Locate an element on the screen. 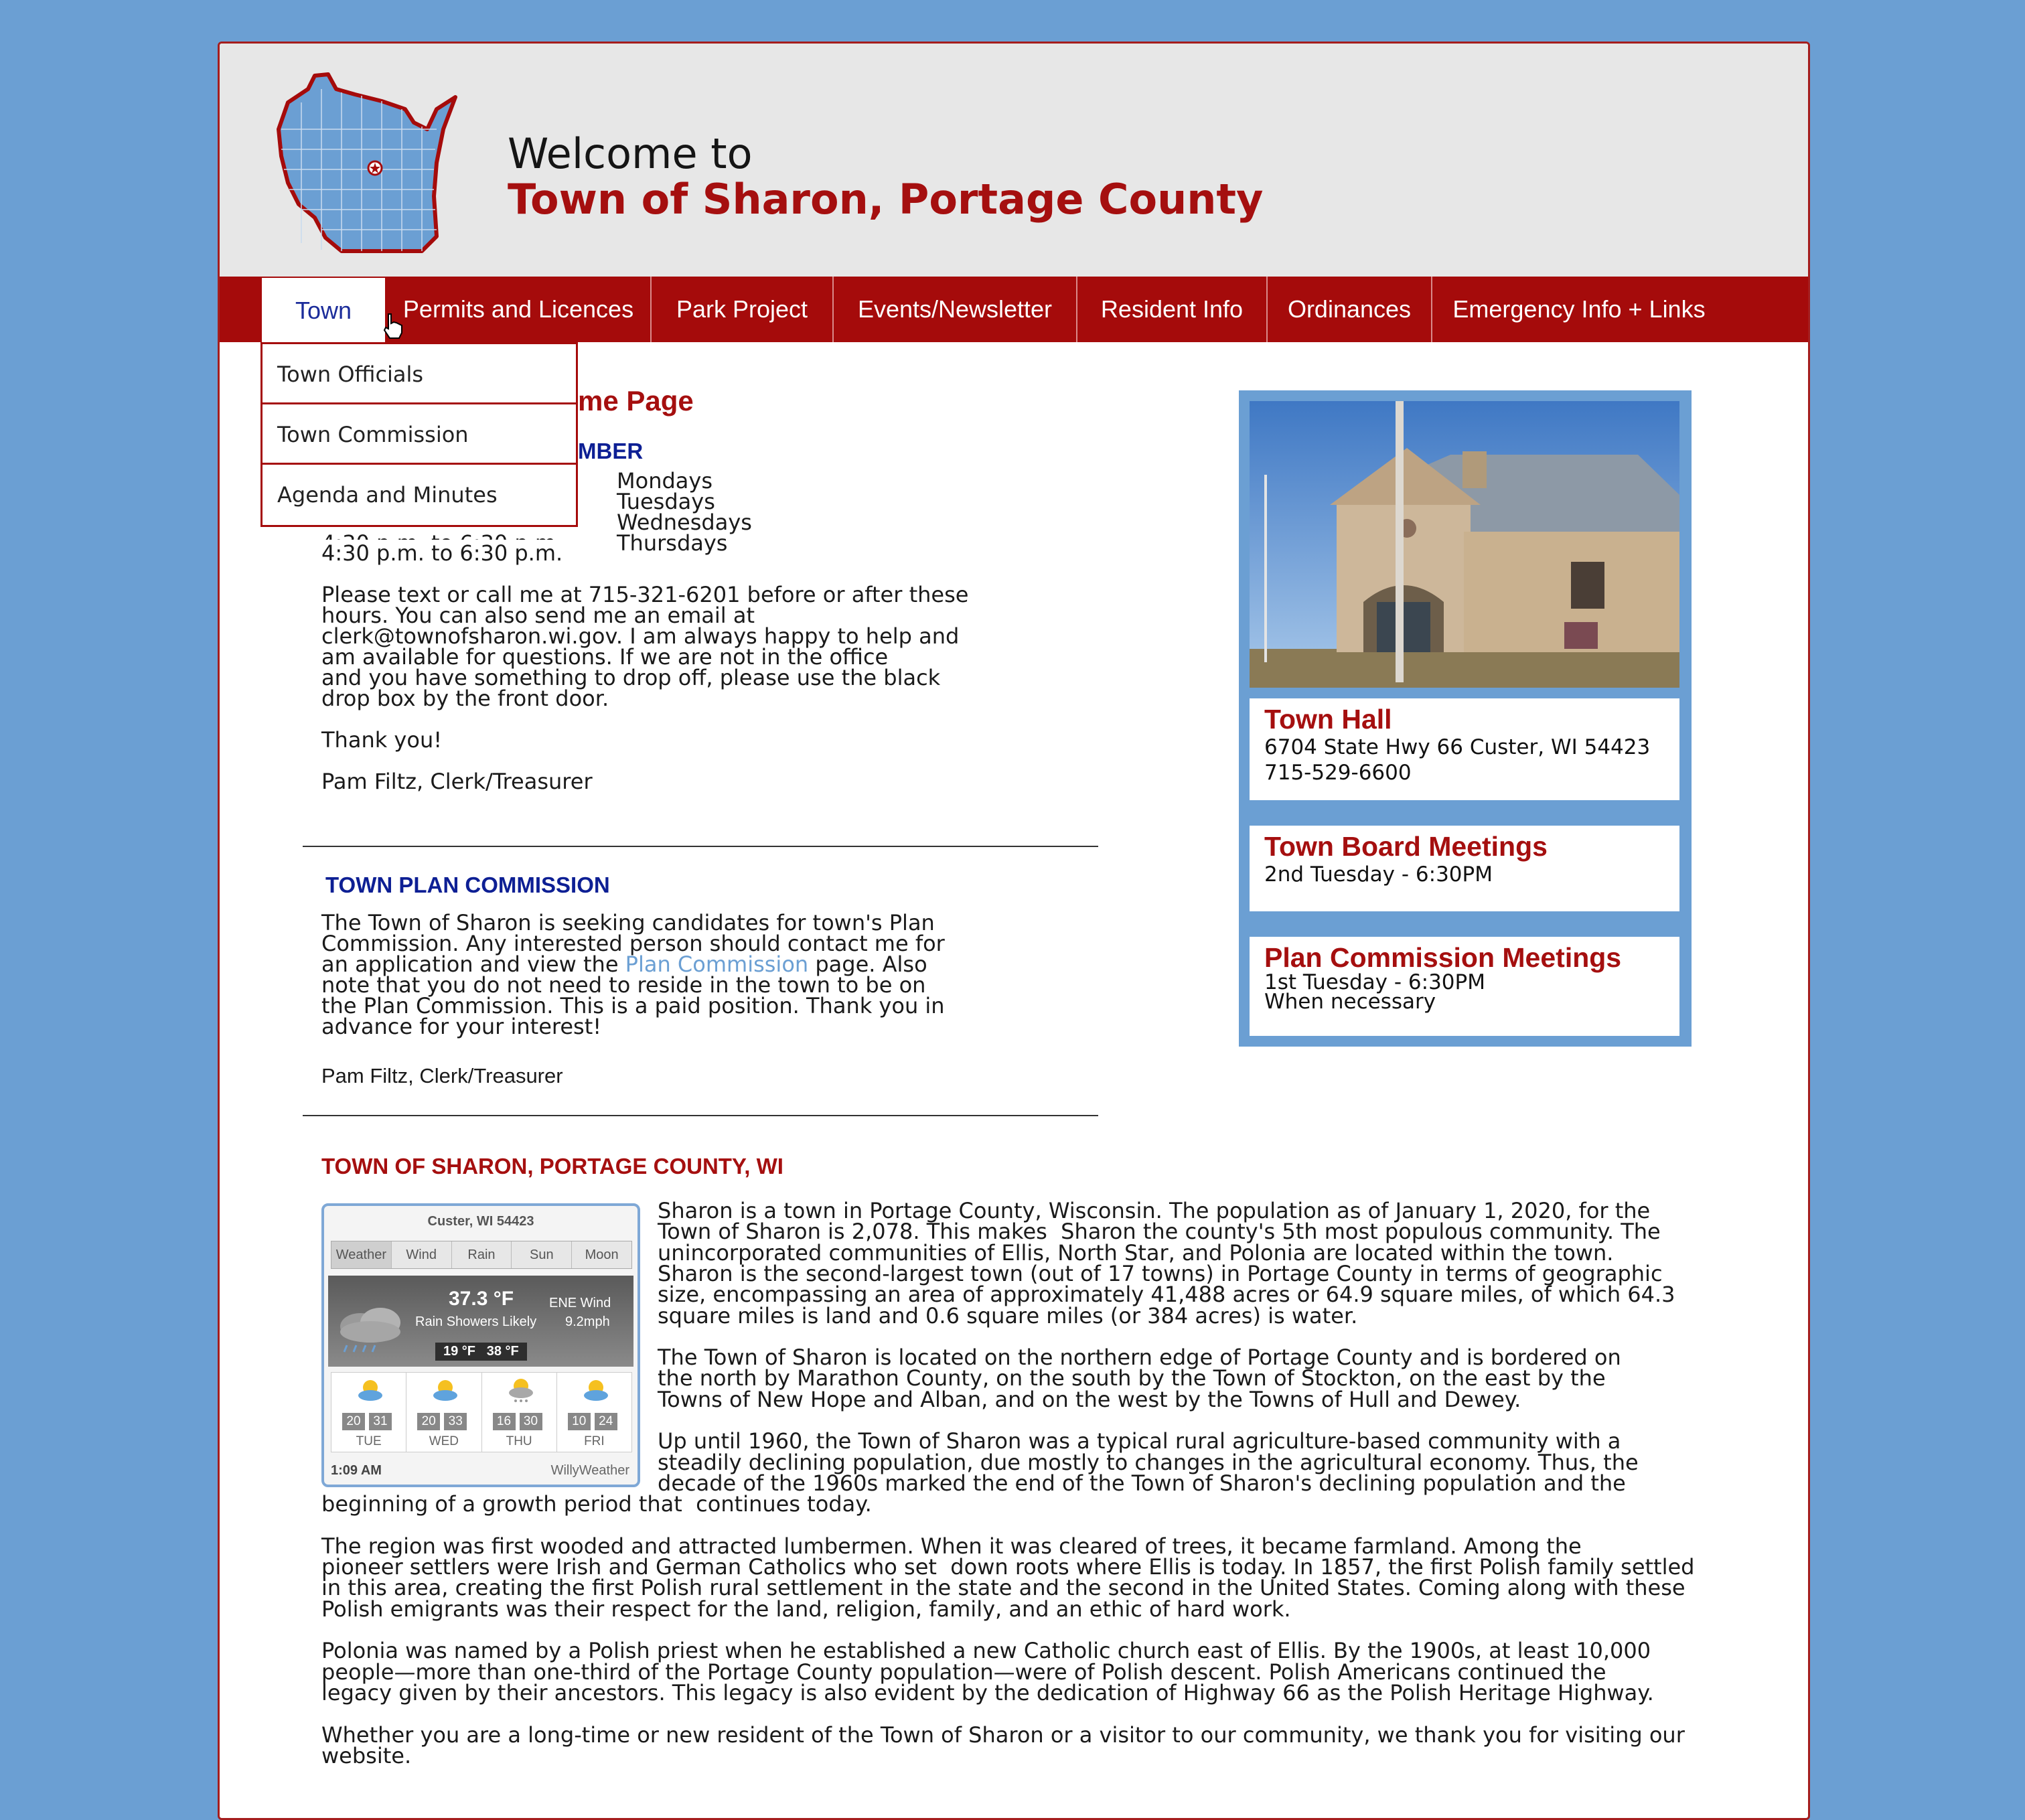 The height and width of the screenshot is (1820, 2025). thank-you-text: Thank you! is located at coordinates (382, 740).